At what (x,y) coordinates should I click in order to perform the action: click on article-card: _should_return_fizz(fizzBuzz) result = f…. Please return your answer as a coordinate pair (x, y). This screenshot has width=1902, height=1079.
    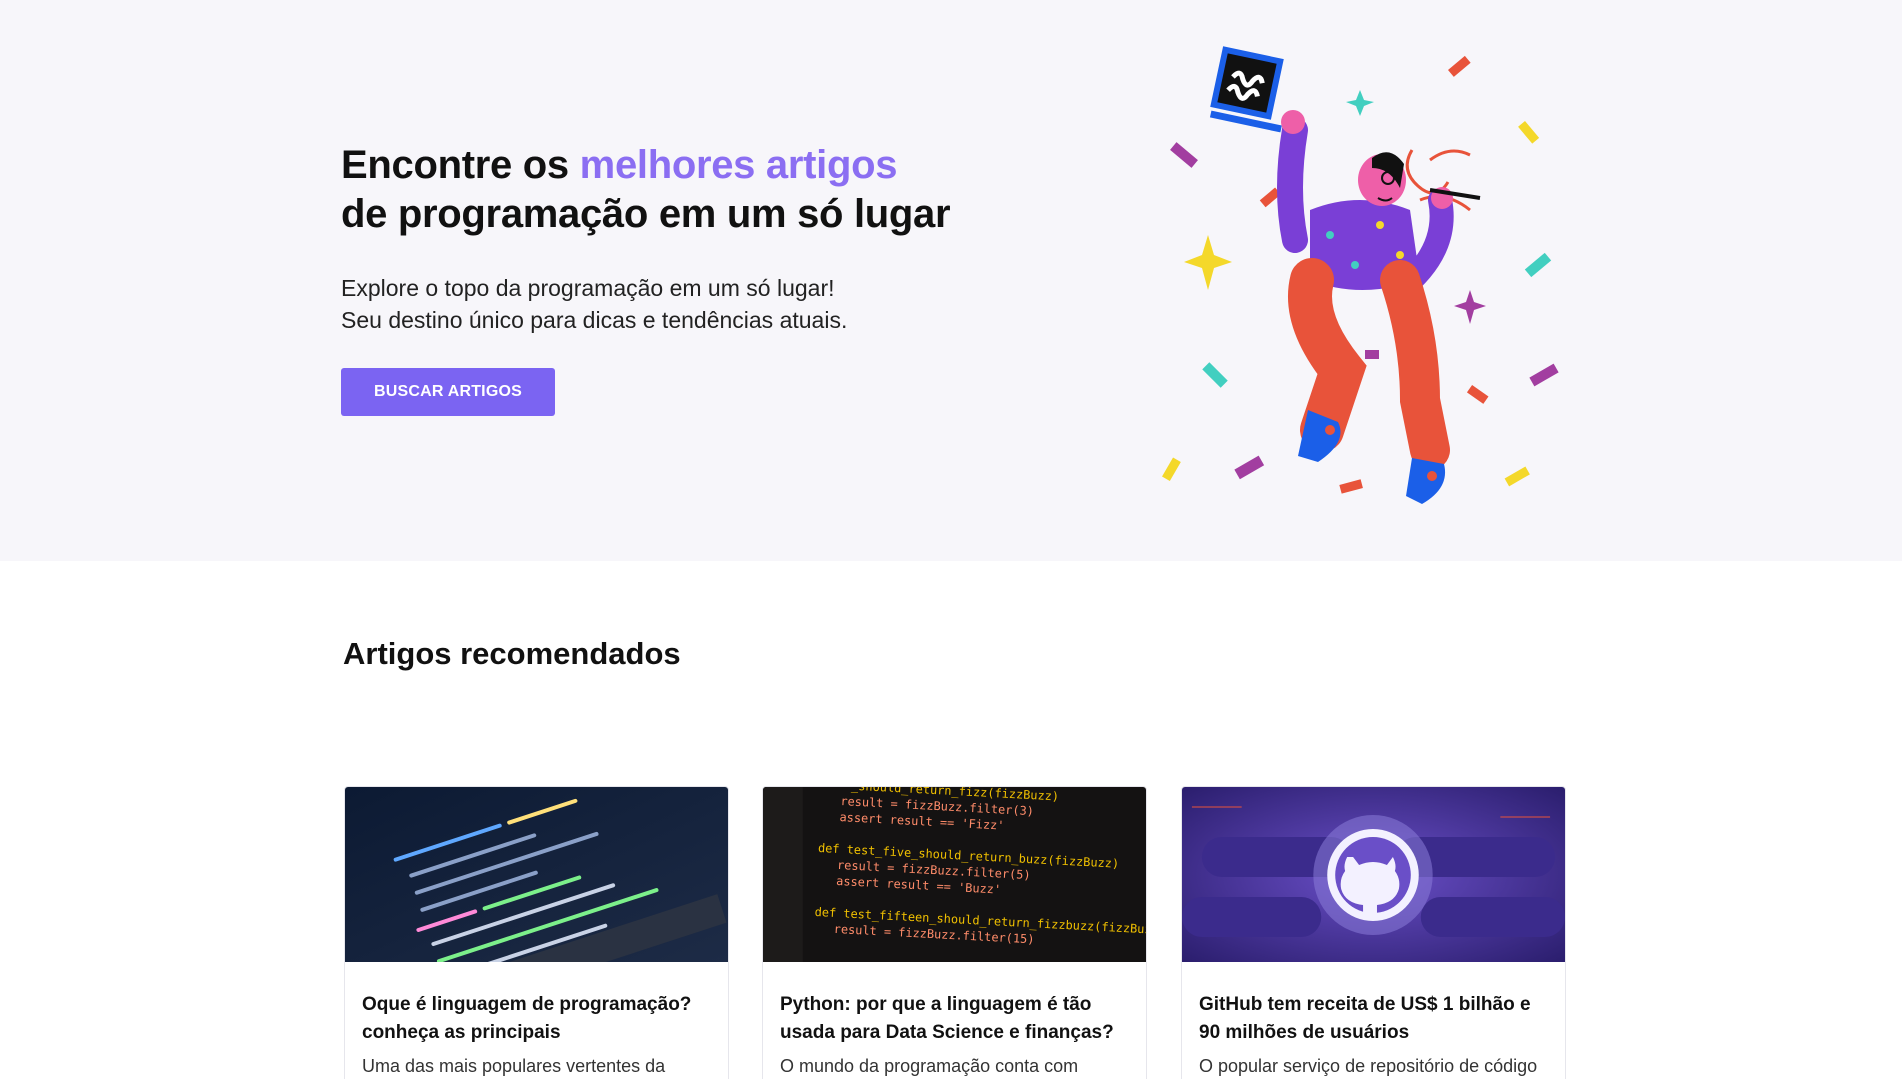
    Looking at the image, I should click on (954, 932).